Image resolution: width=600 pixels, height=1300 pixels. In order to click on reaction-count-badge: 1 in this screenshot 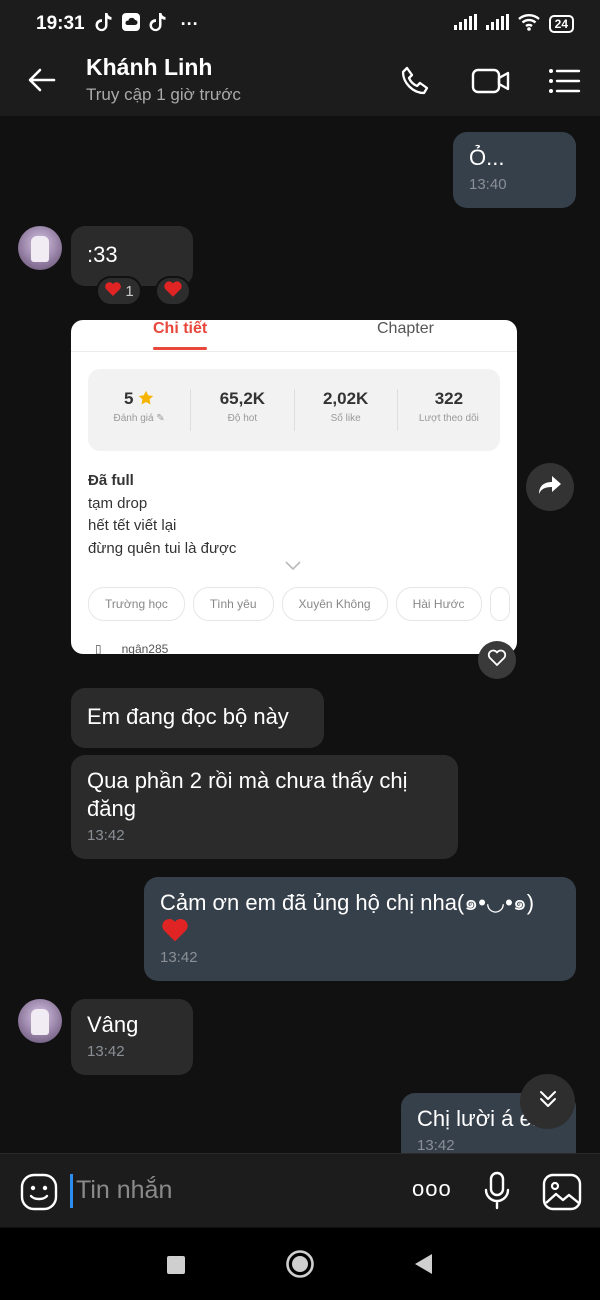, I will do `click(119, 291)`.